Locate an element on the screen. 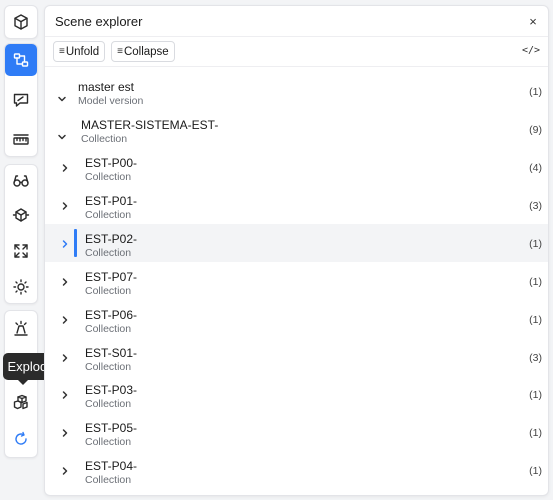 This screenshot has width=553, height=500. tree-item-name: EST-P02- is located at coordinates (111, 239).